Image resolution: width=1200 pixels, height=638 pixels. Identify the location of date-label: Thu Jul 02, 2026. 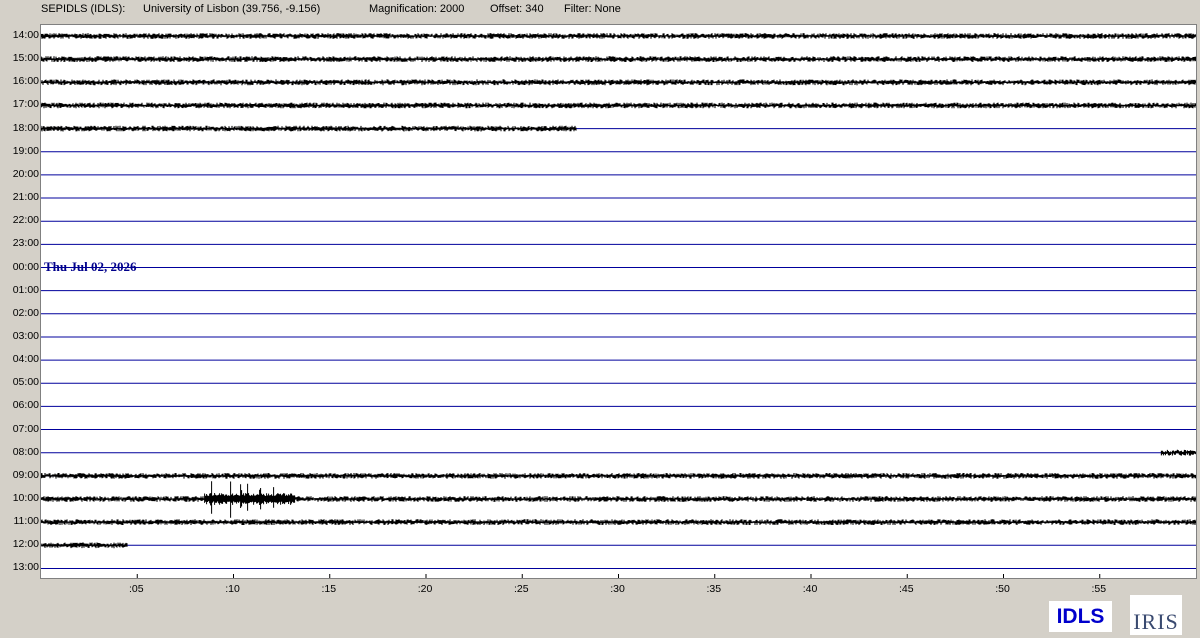
(90, 266).